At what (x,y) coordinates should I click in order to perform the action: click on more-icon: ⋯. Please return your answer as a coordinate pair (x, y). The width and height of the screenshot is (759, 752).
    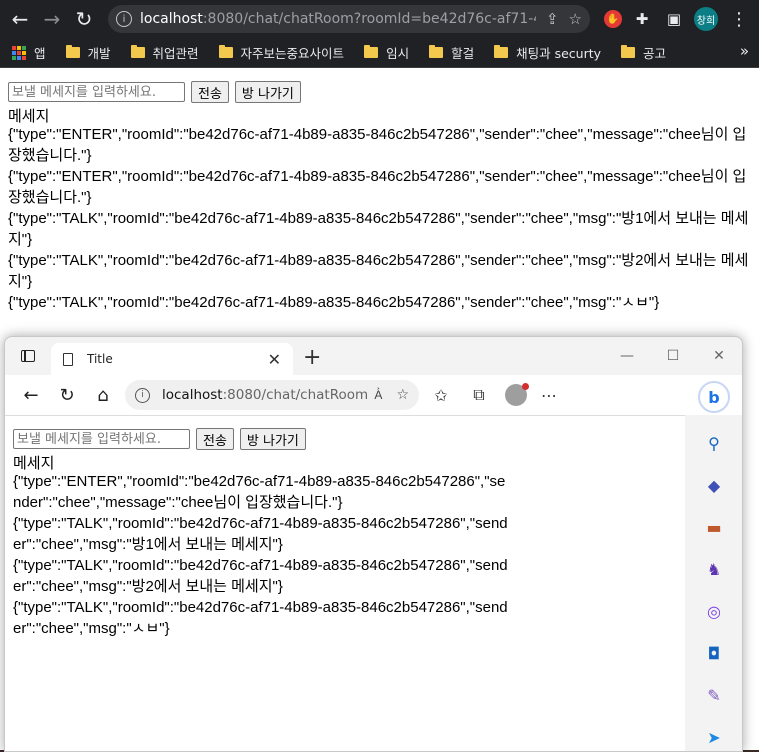
    Looking at the image, I should click on (549, 395).